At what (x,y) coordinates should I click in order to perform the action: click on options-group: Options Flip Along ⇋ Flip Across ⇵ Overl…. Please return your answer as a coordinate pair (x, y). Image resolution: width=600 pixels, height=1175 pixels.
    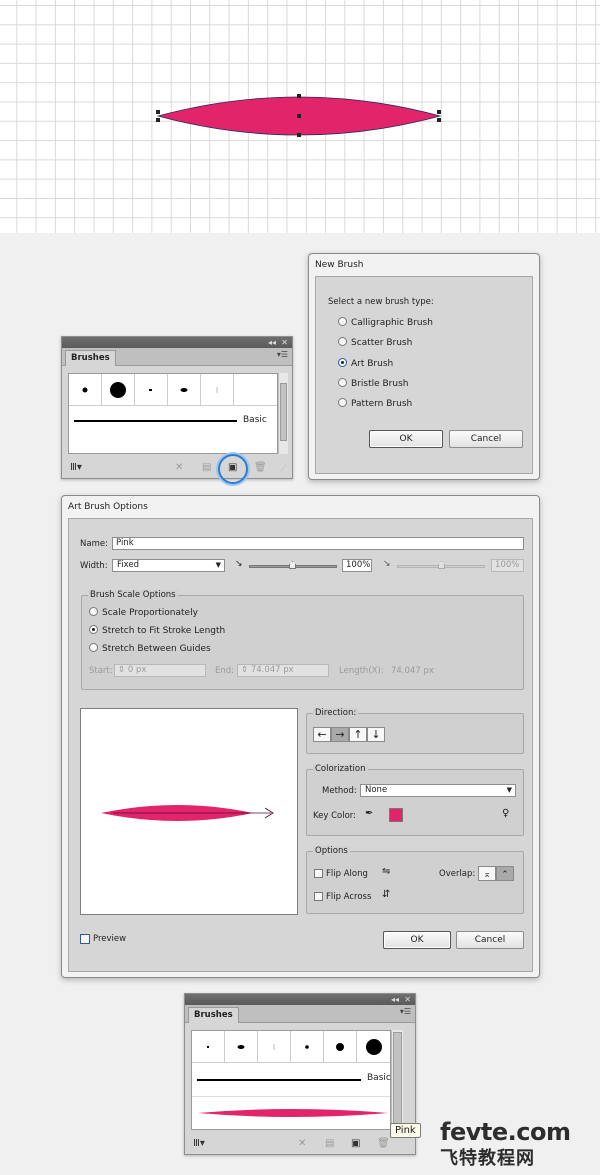
    Looking at the image, I should click on (415, 880).